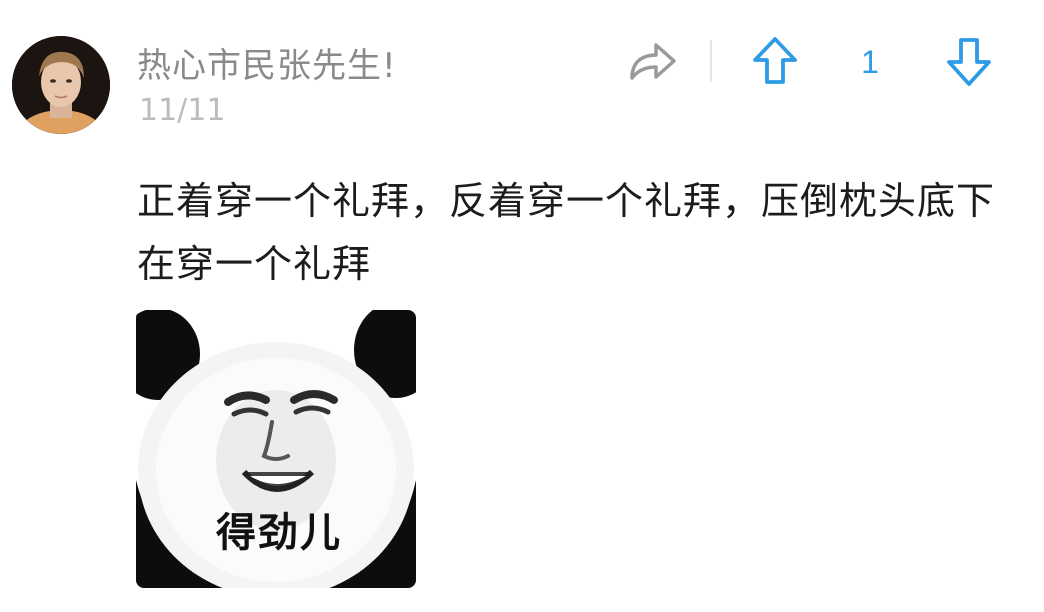  I want to click on sticker-caption: 得劲儿, so click(279, 533).